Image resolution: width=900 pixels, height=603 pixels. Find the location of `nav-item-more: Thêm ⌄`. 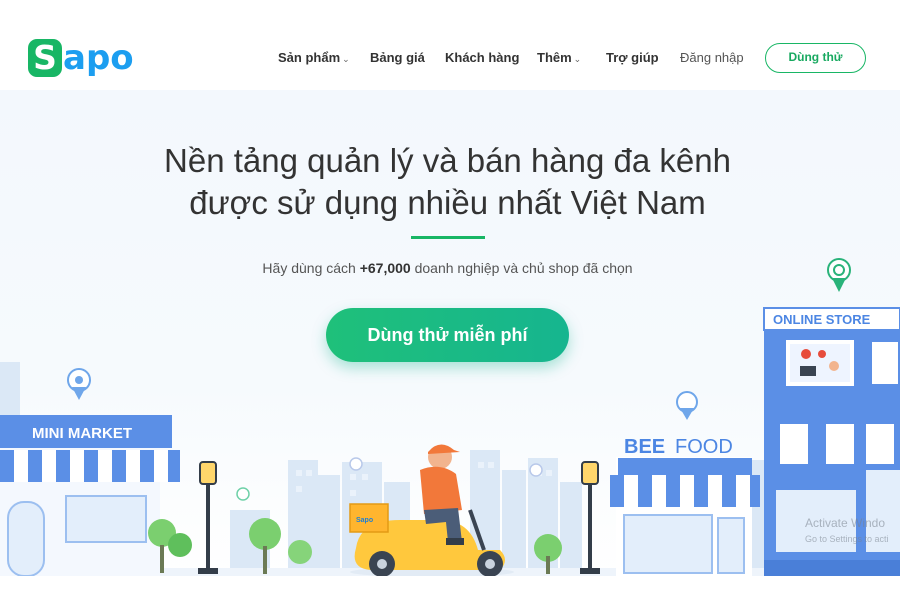

nav-item-more: Thêm ⌄ is located at coordinates (559, 57).